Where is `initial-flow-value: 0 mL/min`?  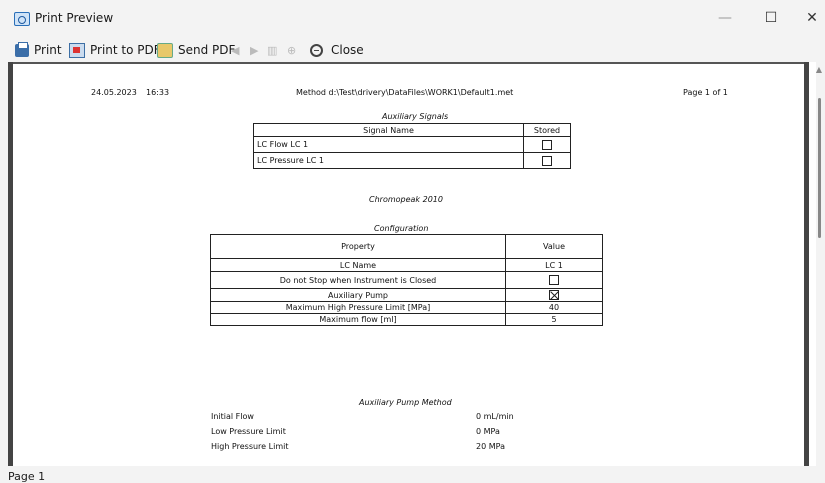 initial-flow-value: 0 mL/min is located at coordinates (495, 416).